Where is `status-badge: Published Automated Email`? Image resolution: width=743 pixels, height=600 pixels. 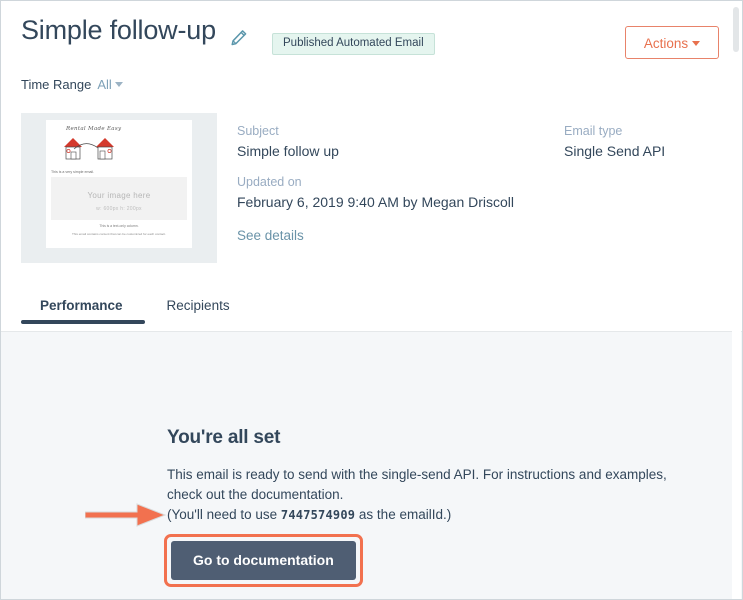 status-badge: Published Automated Email is located at coordinates (353, 44).